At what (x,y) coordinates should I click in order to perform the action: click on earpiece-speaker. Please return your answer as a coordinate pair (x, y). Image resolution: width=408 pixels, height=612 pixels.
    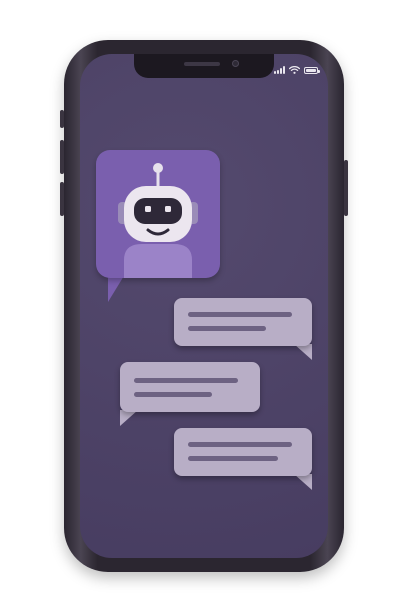
    Looking at the image, I should click on (202, 64).